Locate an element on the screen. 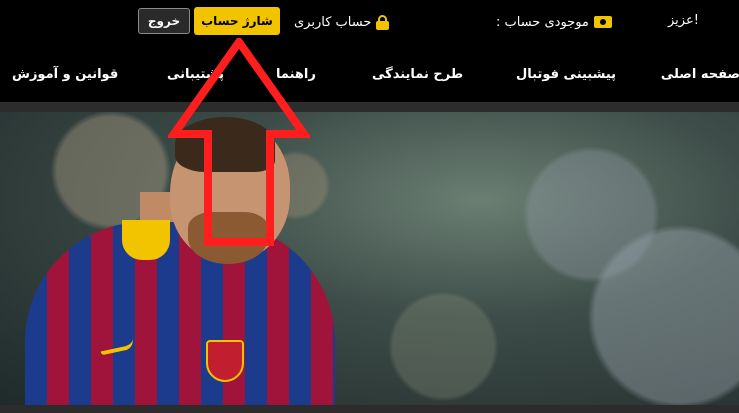  hero-bottom-border is located at coordinates (369, 409).